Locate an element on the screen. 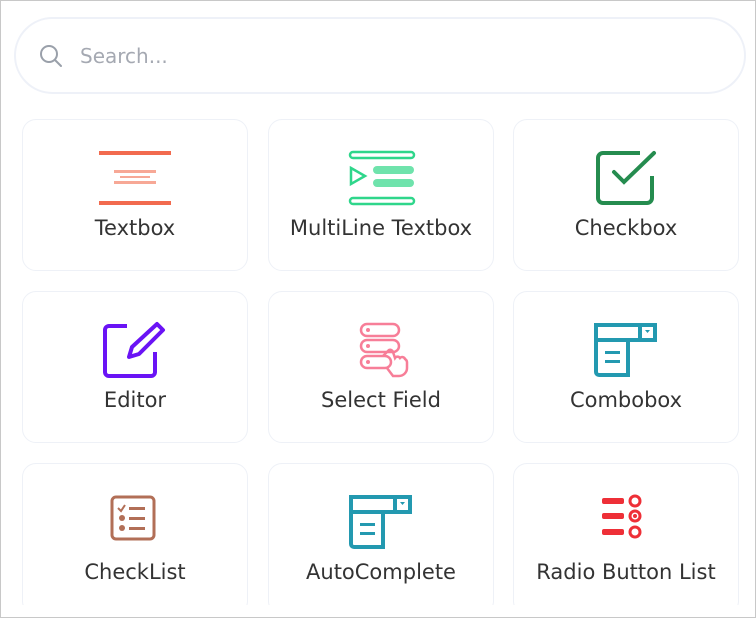  item-label: Select Field is located at coordinates (381, 400).